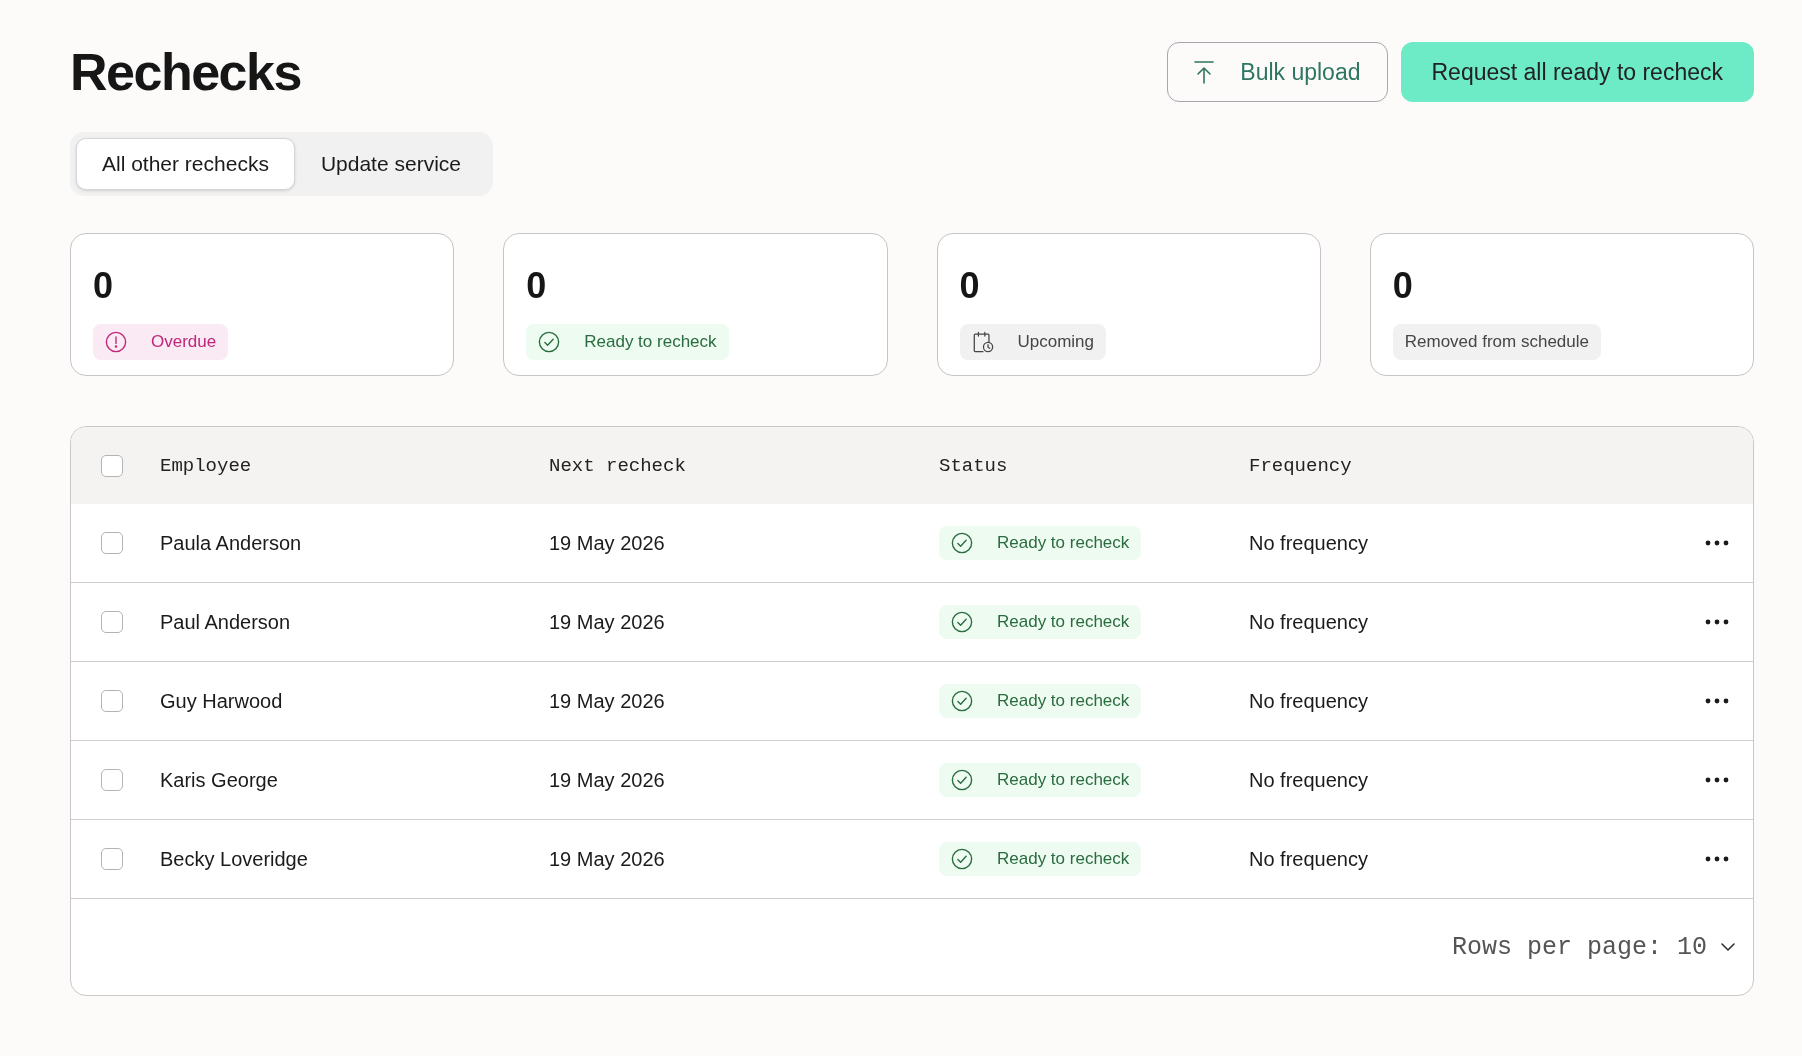  Describe the element at coordinates (206, 465) in the screenshot. I see `column-header: Employee` at that location.